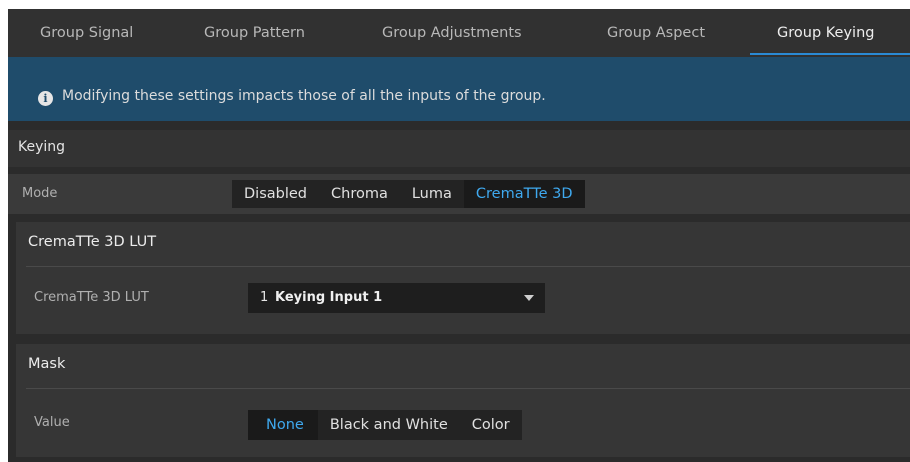 The height and width of the screenshot is (462, 910). Describe the element at coordinates (264, 297) in the screenshot. I see `dropdown-input-number: 1` at that location.